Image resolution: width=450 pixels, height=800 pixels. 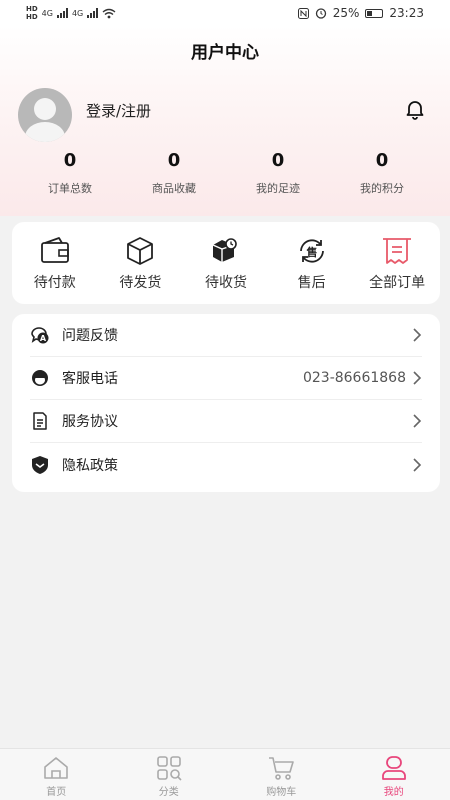 I want to click on status-right: 25% 23:23, so click(x=360, y=13).